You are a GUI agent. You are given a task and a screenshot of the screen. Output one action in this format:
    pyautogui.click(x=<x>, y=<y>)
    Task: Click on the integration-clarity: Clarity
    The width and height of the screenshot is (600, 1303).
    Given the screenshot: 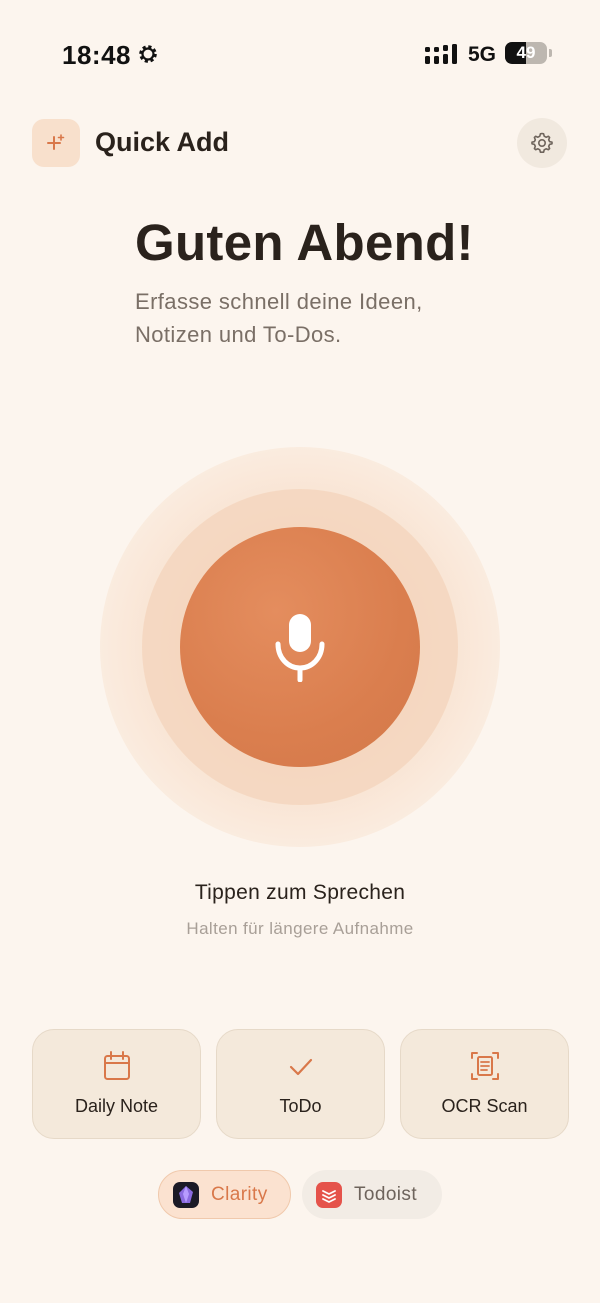 What is the action you would take?
    pyautogui.click(x=224, y=1194)
    